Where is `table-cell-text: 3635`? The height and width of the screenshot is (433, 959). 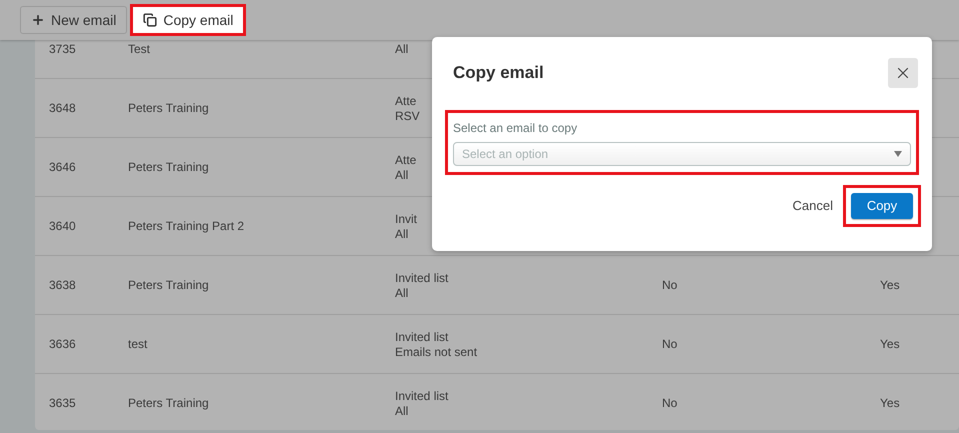 table-cell-text: 3635 is located at coordinates (62, 403).